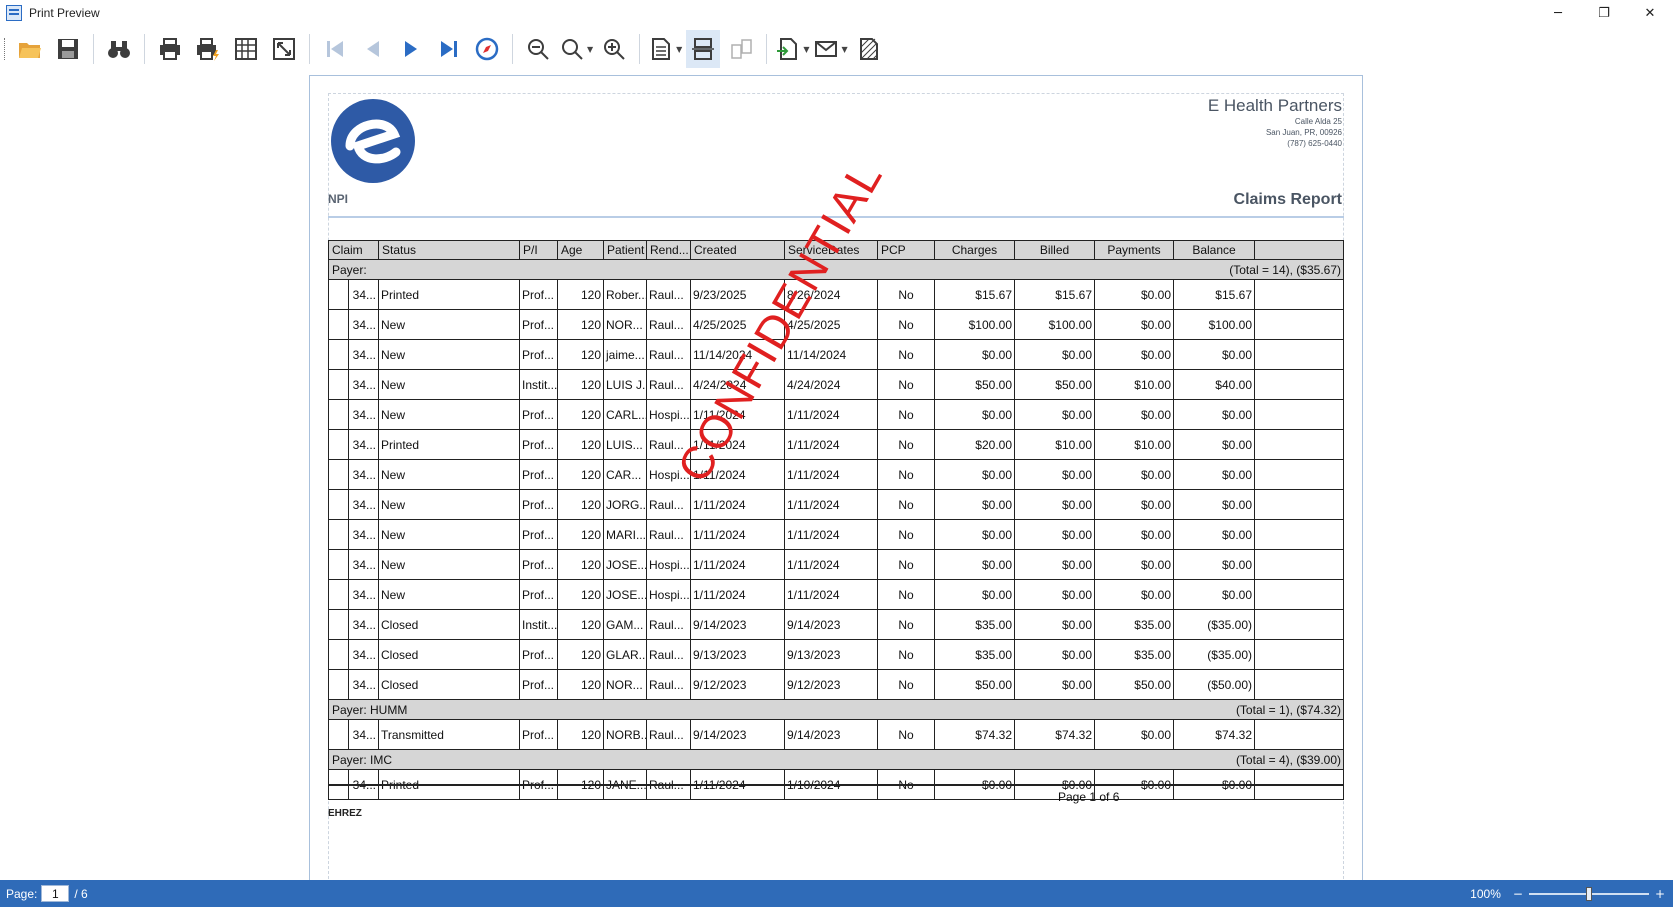  I want to click on table-cell: $20.00, so click(975, 444).